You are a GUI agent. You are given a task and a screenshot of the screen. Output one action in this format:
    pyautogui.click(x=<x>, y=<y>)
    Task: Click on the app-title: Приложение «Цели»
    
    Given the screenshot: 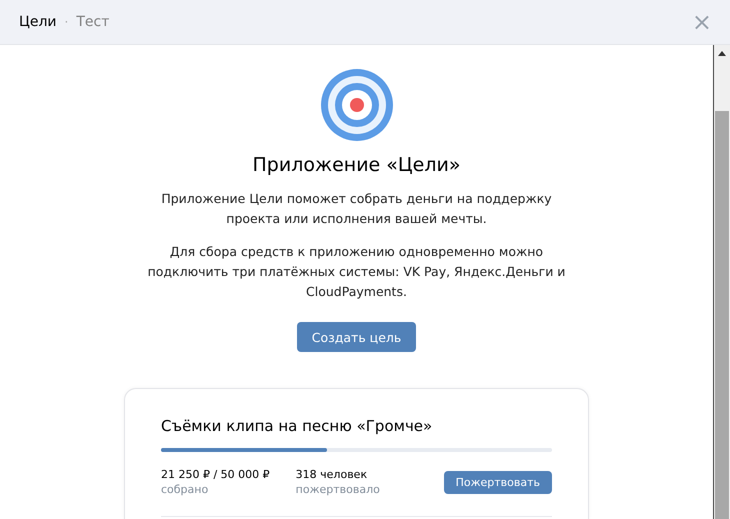 What is the action you would take?
    pyautogui.click(x=356, y=165)
    